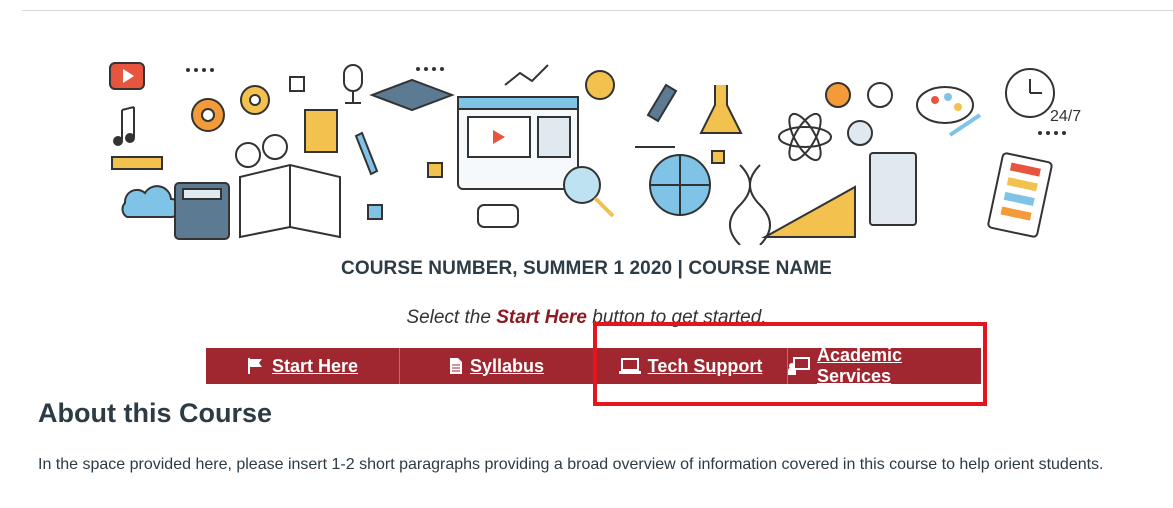  What do you see at coordinates (721, 109) in the screenshot?
I see `flask-icon` at bounding box center [721, 109].